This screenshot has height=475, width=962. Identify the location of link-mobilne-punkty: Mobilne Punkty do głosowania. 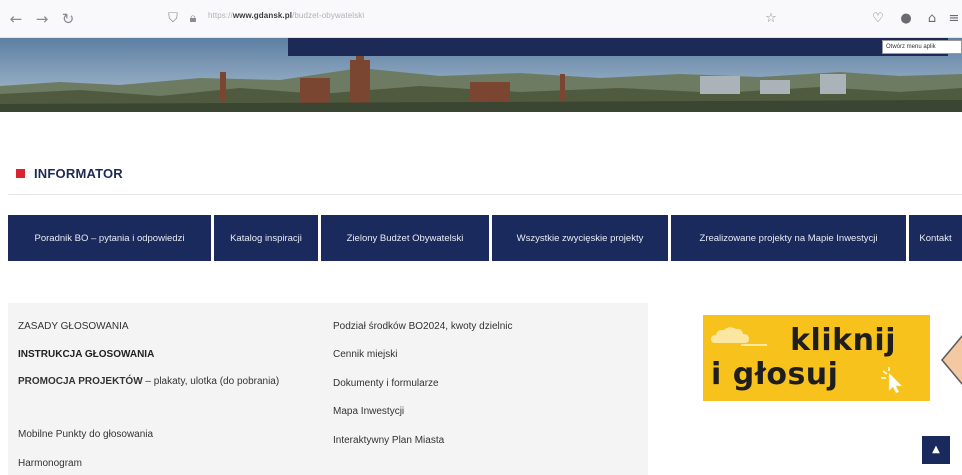
(85, 434).